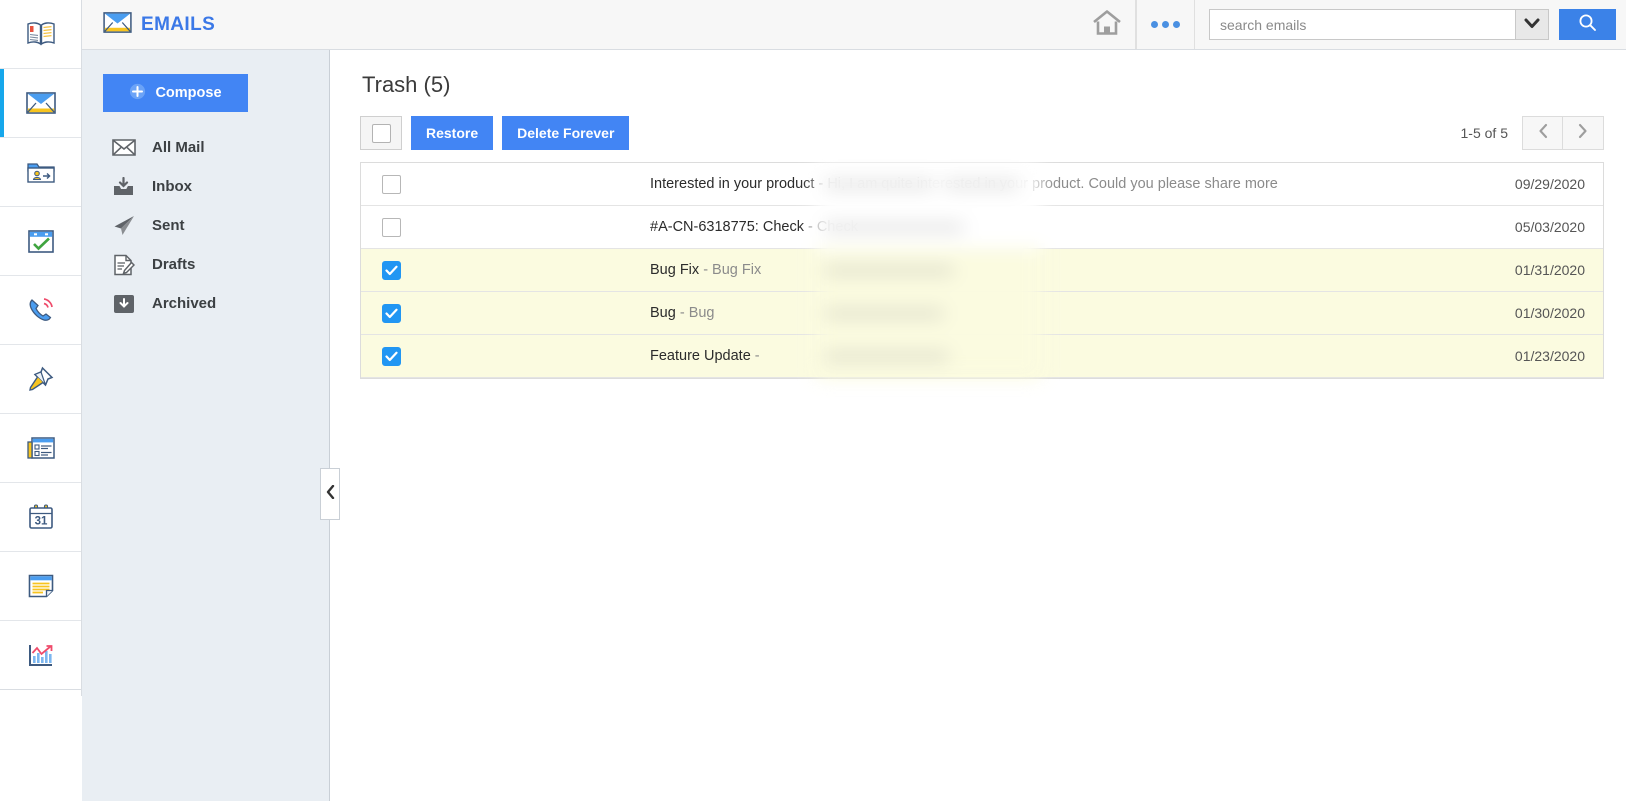 This screenshot has height=801, width=1626. What do you see at coordinates (168, 225) in the screenshot?
I see `sidebar-item-label: Sent` at bounding box center [168, 225].